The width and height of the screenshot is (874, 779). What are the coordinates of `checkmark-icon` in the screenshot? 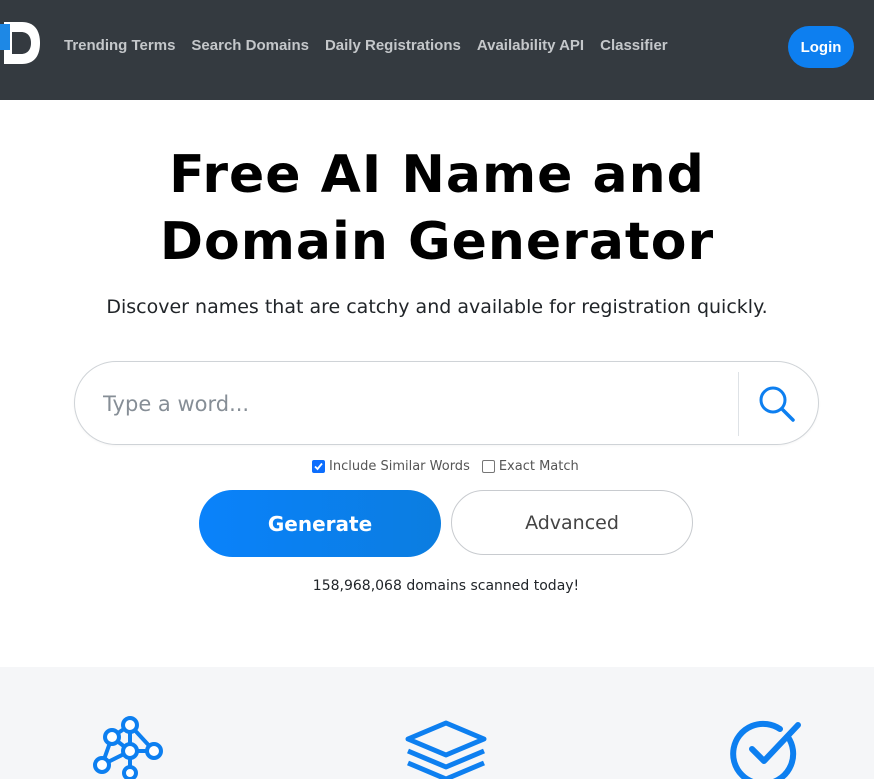 It's located at (318, 466).